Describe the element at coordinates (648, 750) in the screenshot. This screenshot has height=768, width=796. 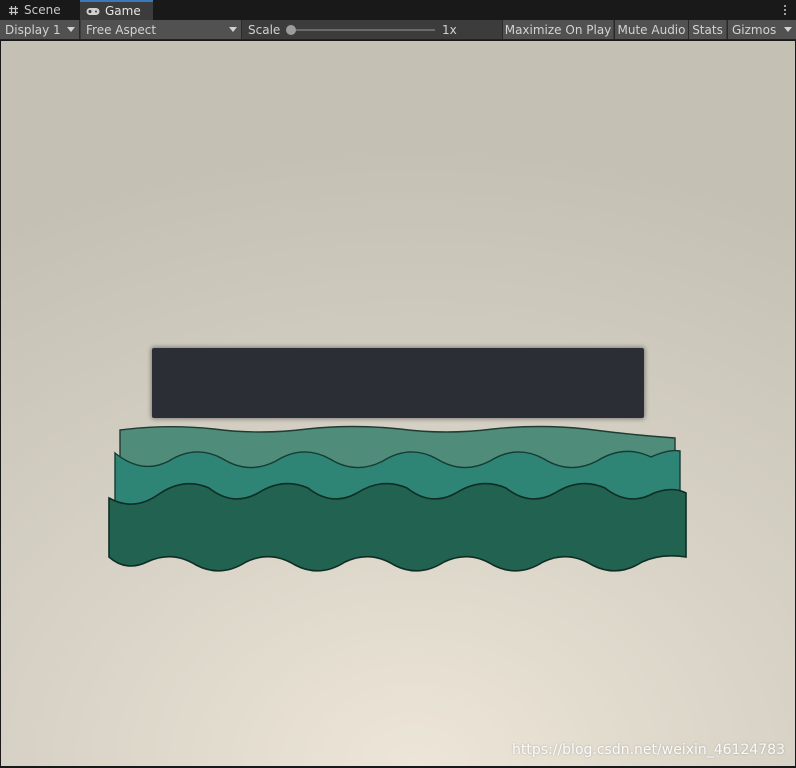
I see `watermark: https://blog.csdn.net/weixin_46124783` at that location.